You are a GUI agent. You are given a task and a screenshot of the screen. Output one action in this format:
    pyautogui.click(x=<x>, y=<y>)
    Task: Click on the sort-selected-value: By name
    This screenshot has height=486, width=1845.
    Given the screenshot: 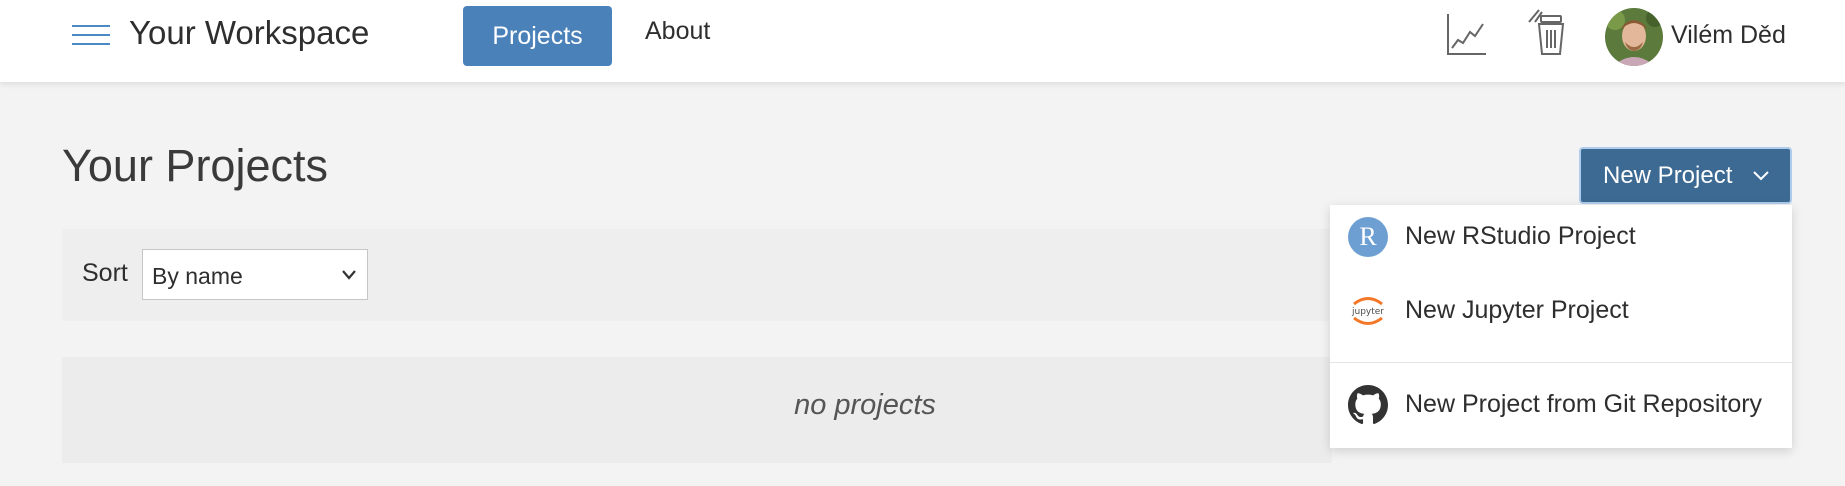 What is the action you would take?
    pyautogui.click(x=197, y=276)
    